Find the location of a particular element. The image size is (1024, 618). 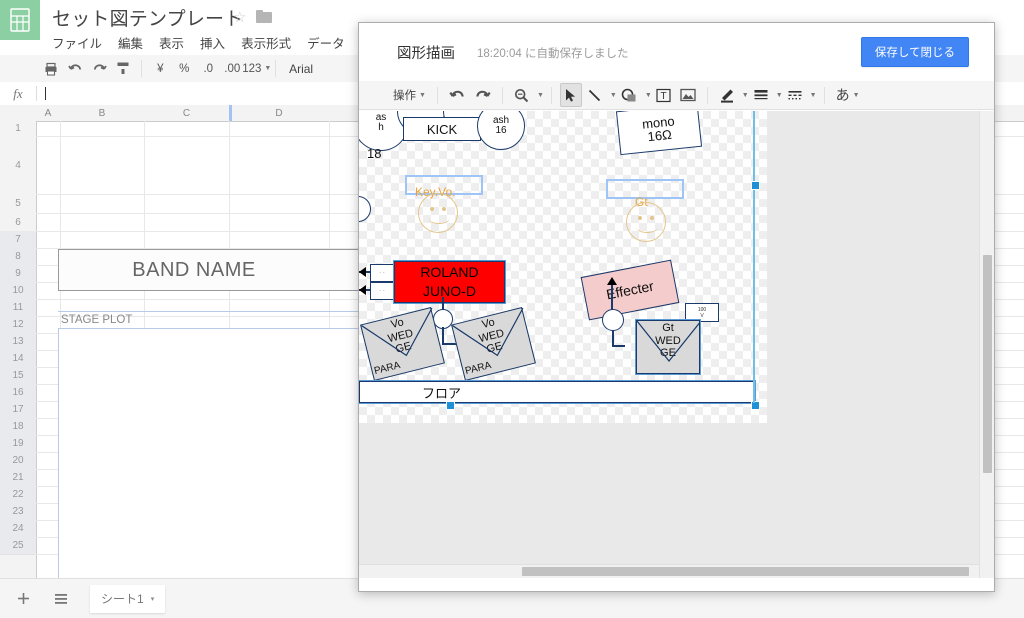

currency-format-button: ¥ is located at coordinates (160, 68).